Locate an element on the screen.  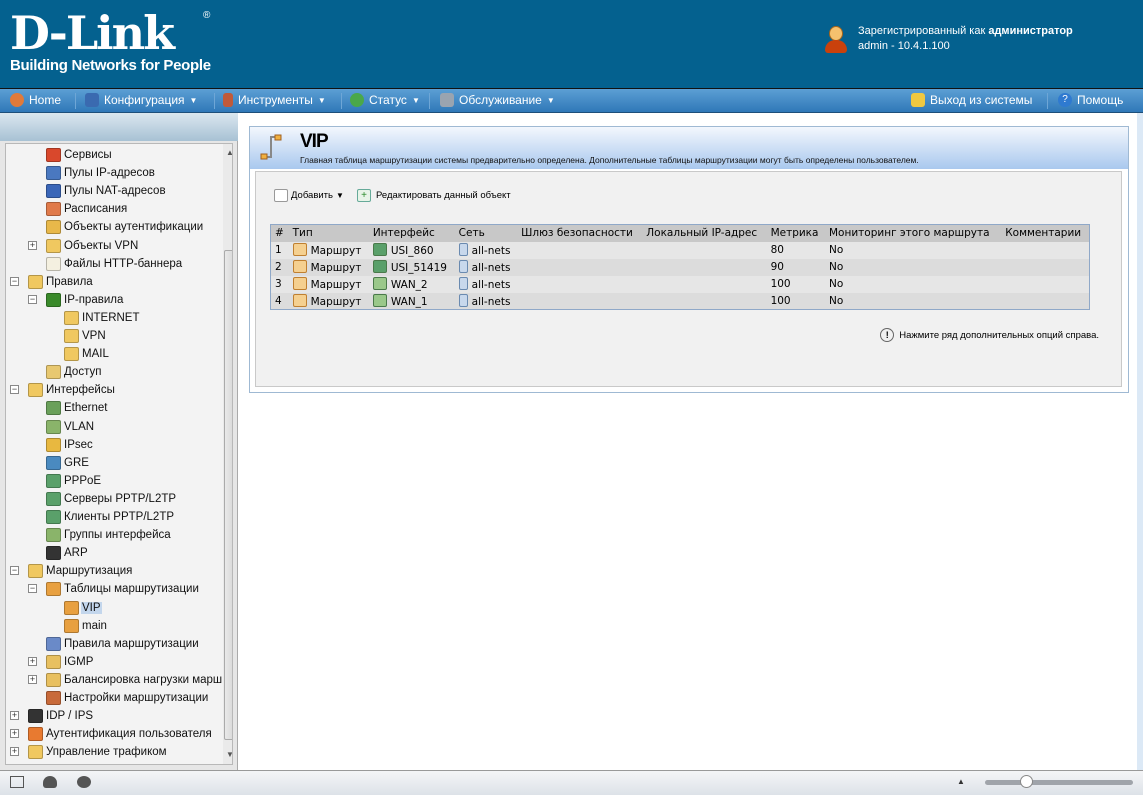
tree-item: IGMP is located at coordinates (70, 662).